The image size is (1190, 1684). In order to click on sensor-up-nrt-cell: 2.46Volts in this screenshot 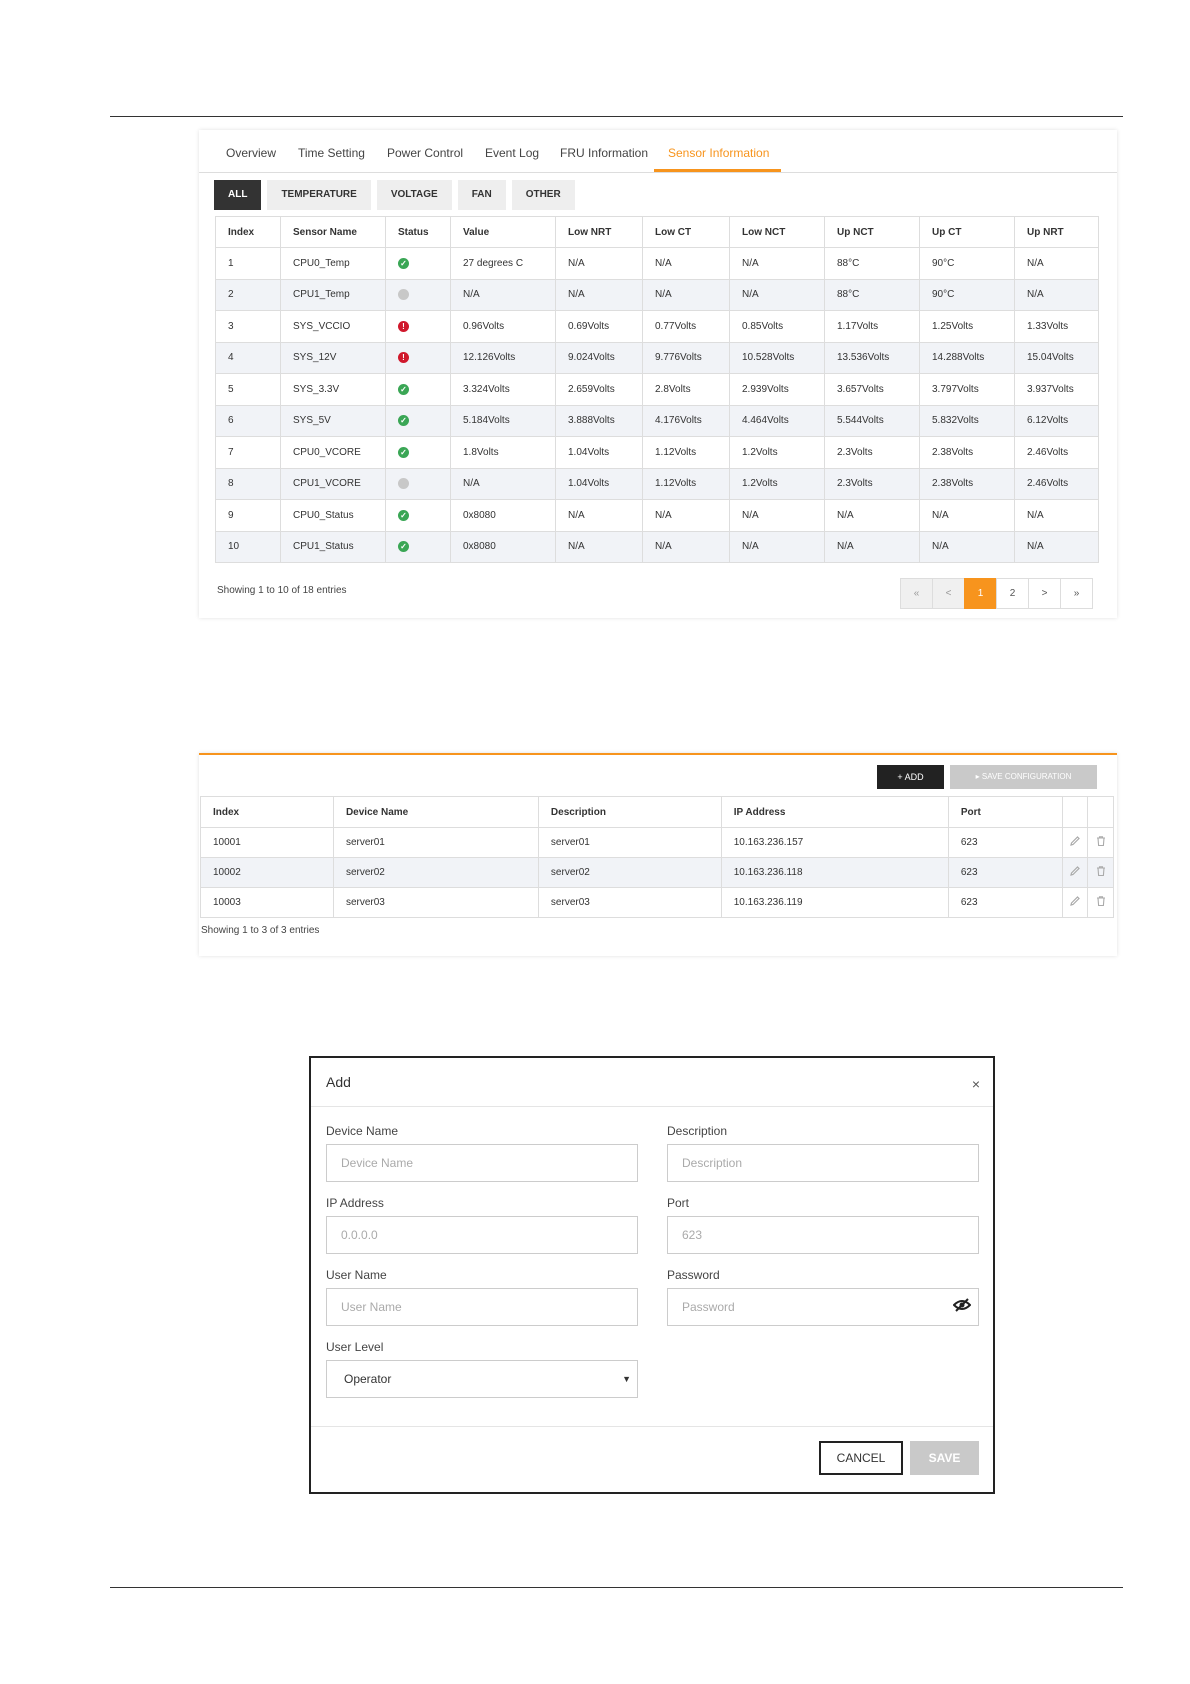, I will do `click(1056, 452)`.